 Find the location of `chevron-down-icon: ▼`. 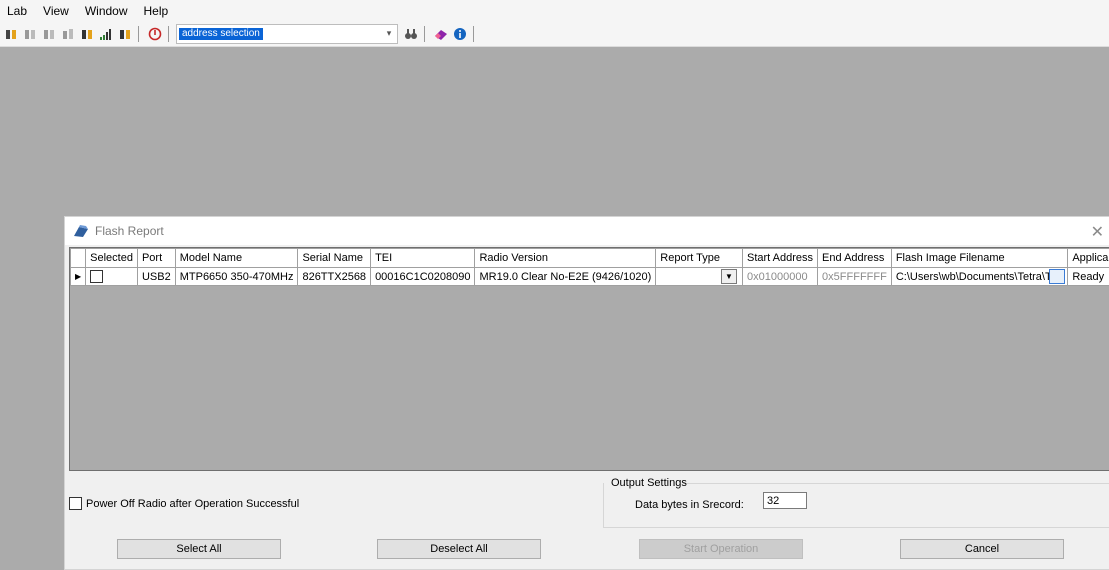

chevron-down-icon: ▼ is located at coordinates (729, 276).